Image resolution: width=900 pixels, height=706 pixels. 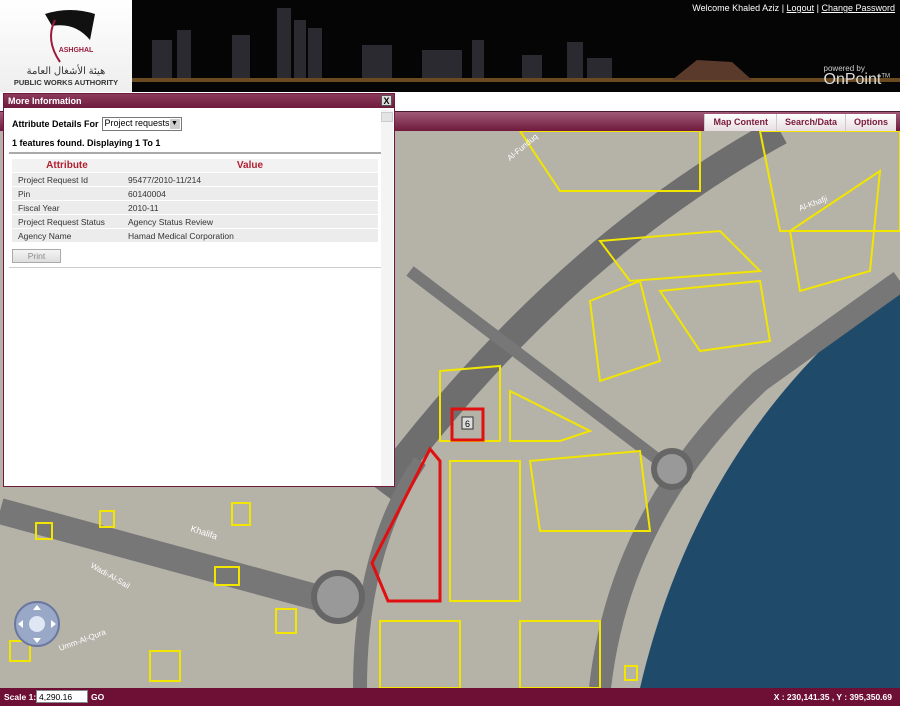 What do you see at coordinates (387, 117) in the screenshot?
I see `scroll-thumb` at bounding box center [387, 117].